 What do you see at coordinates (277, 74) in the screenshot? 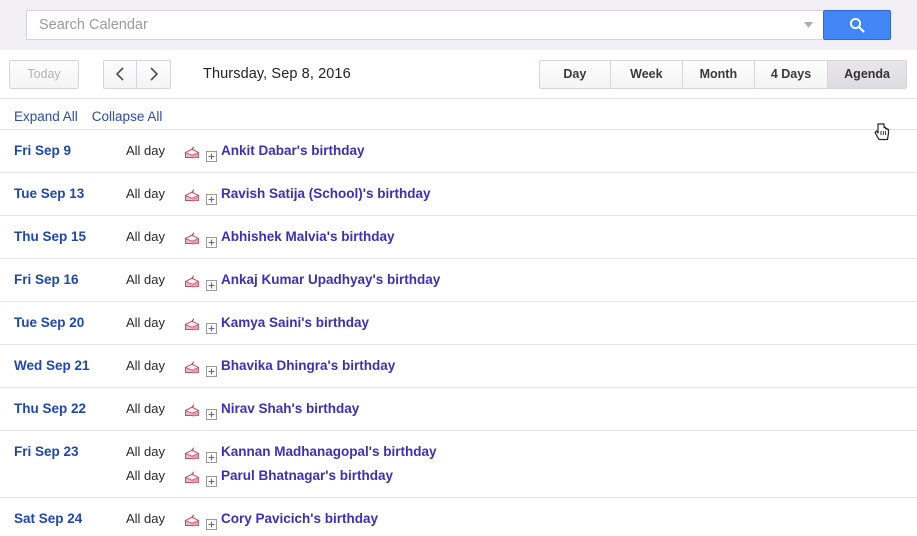
I see `current-date-title: Thursday, Sep 8, 2016` at bounding box center [277, 74].